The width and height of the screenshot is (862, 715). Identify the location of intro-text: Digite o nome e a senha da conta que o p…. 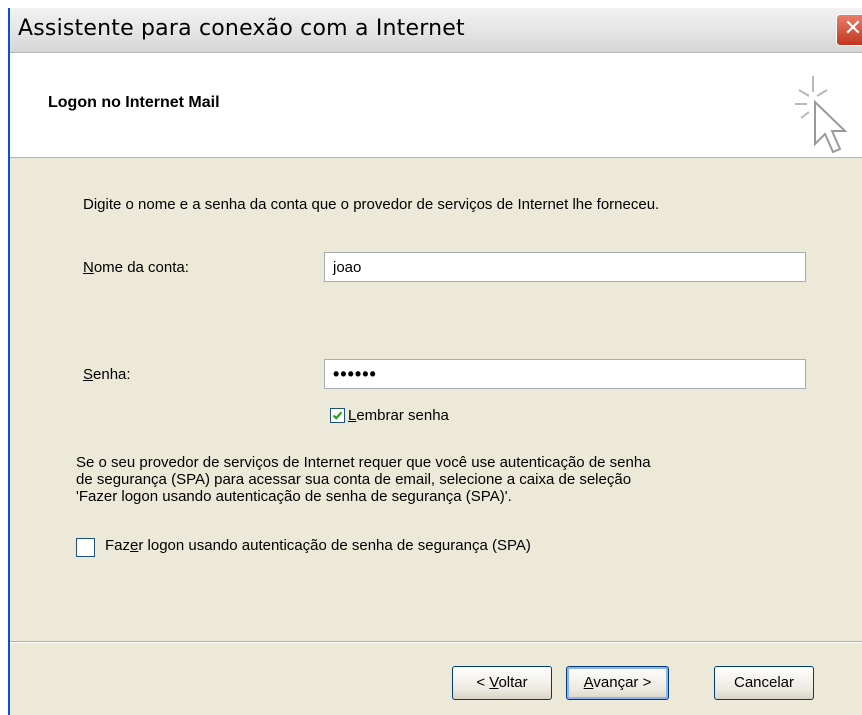
(371, 204).